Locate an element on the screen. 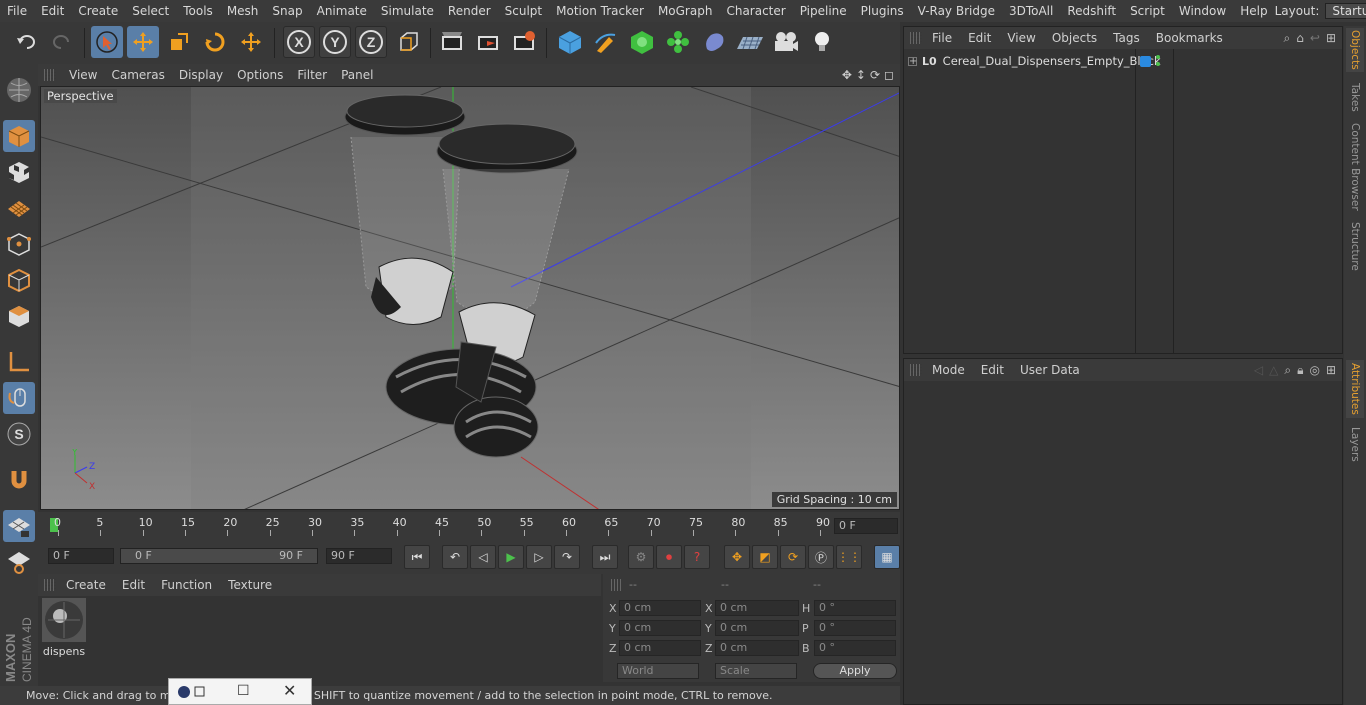 The image size is (1366, 705). planar-workplane-icon is located at coordinates (19, 562).